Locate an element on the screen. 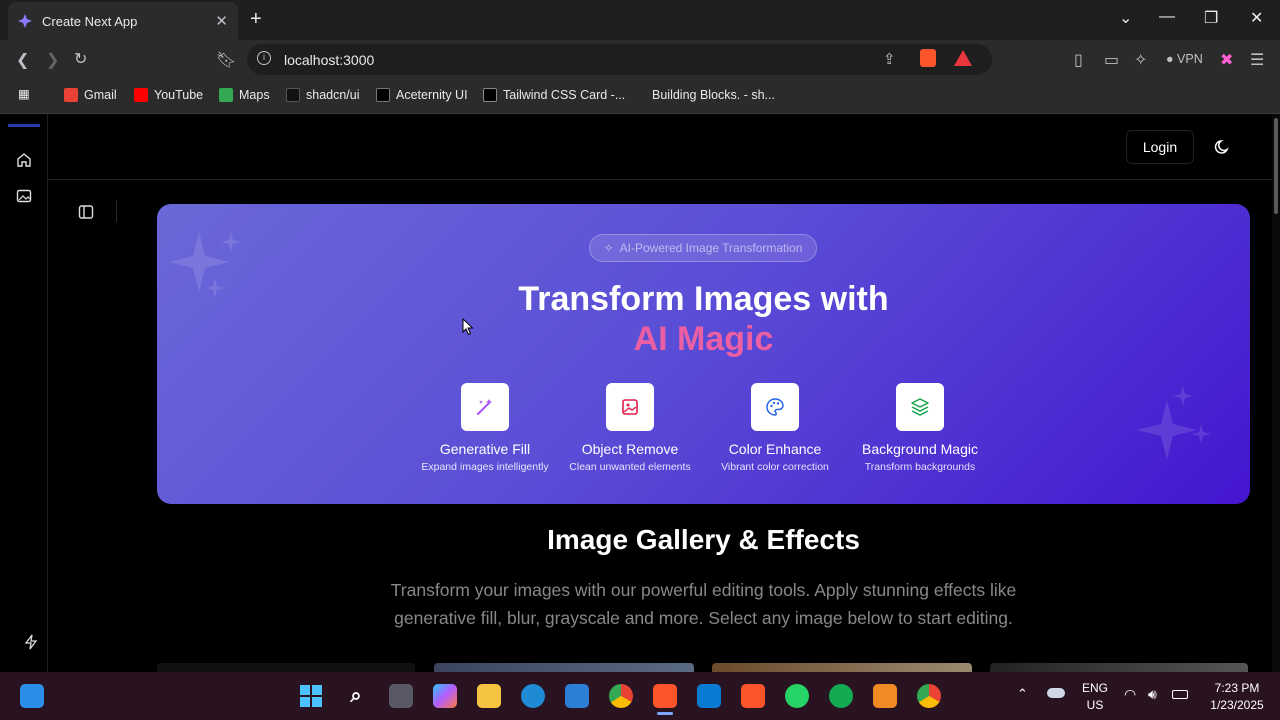  sidebar-toggle-icon is located at coordinates (86, 212).